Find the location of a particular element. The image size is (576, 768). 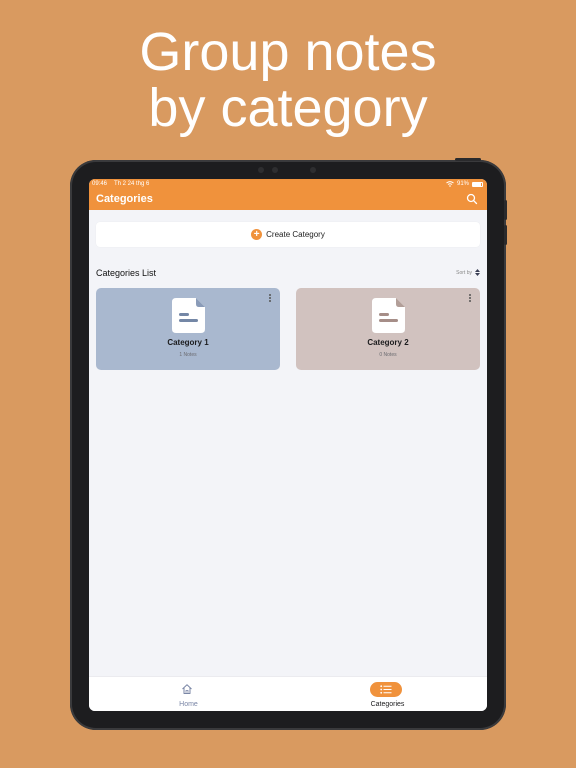

battery-percent: 91% is located at coordinates (462, 184).